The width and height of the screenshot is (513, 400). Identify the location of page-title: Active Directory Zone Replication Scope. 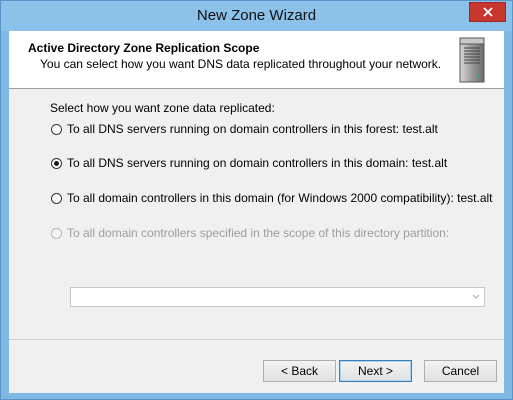
(144, 48).